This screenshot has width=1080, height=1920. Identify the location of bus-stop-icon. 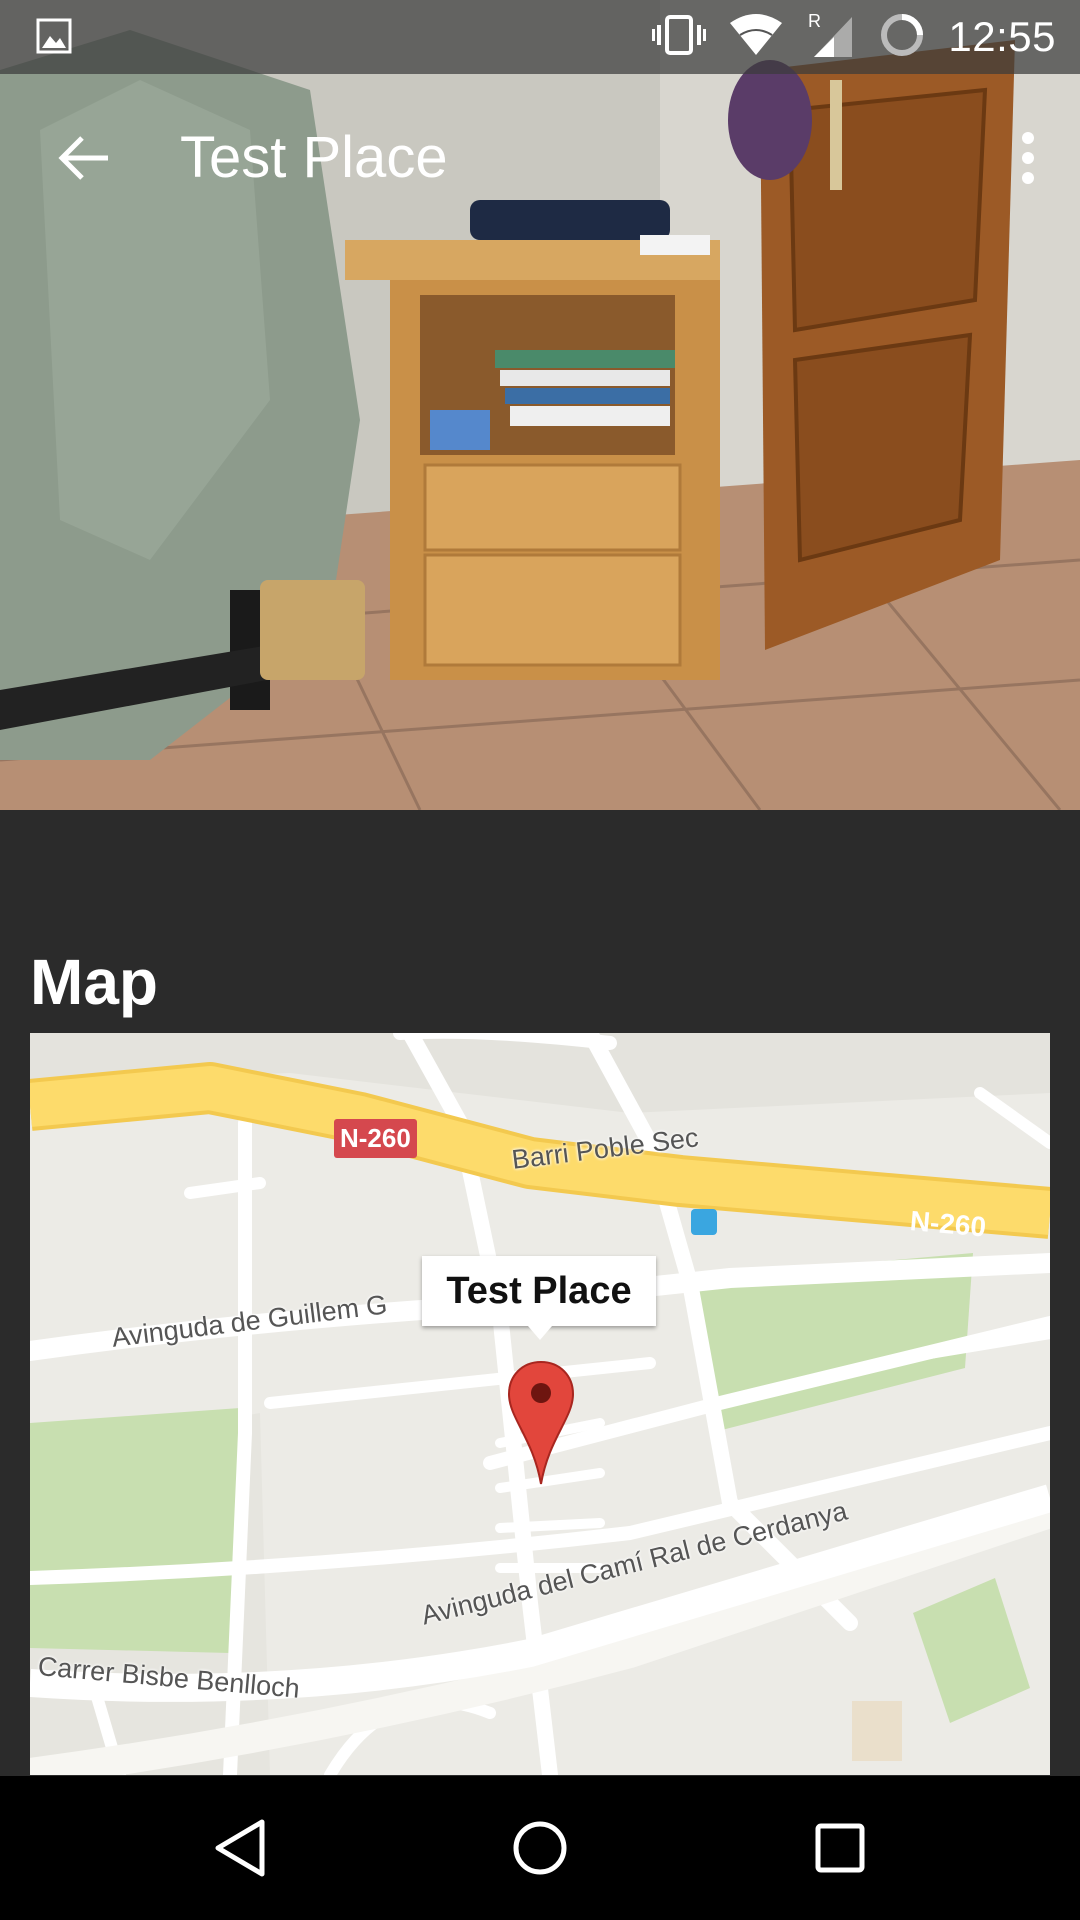
(704, 1222).